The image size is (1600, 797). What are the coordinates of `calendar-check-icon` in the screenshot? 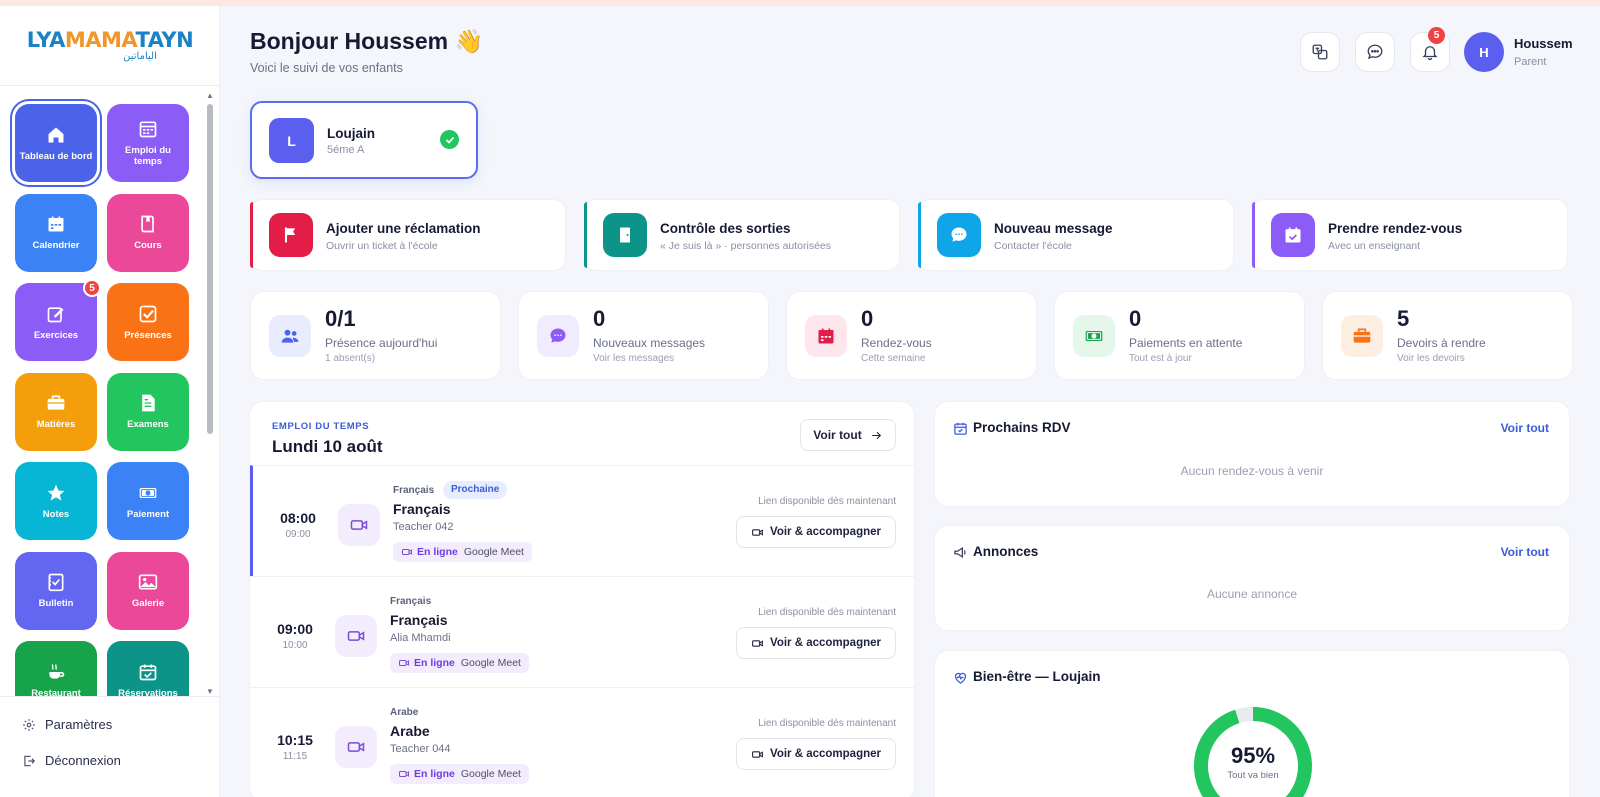 It's located at (1293, 235).